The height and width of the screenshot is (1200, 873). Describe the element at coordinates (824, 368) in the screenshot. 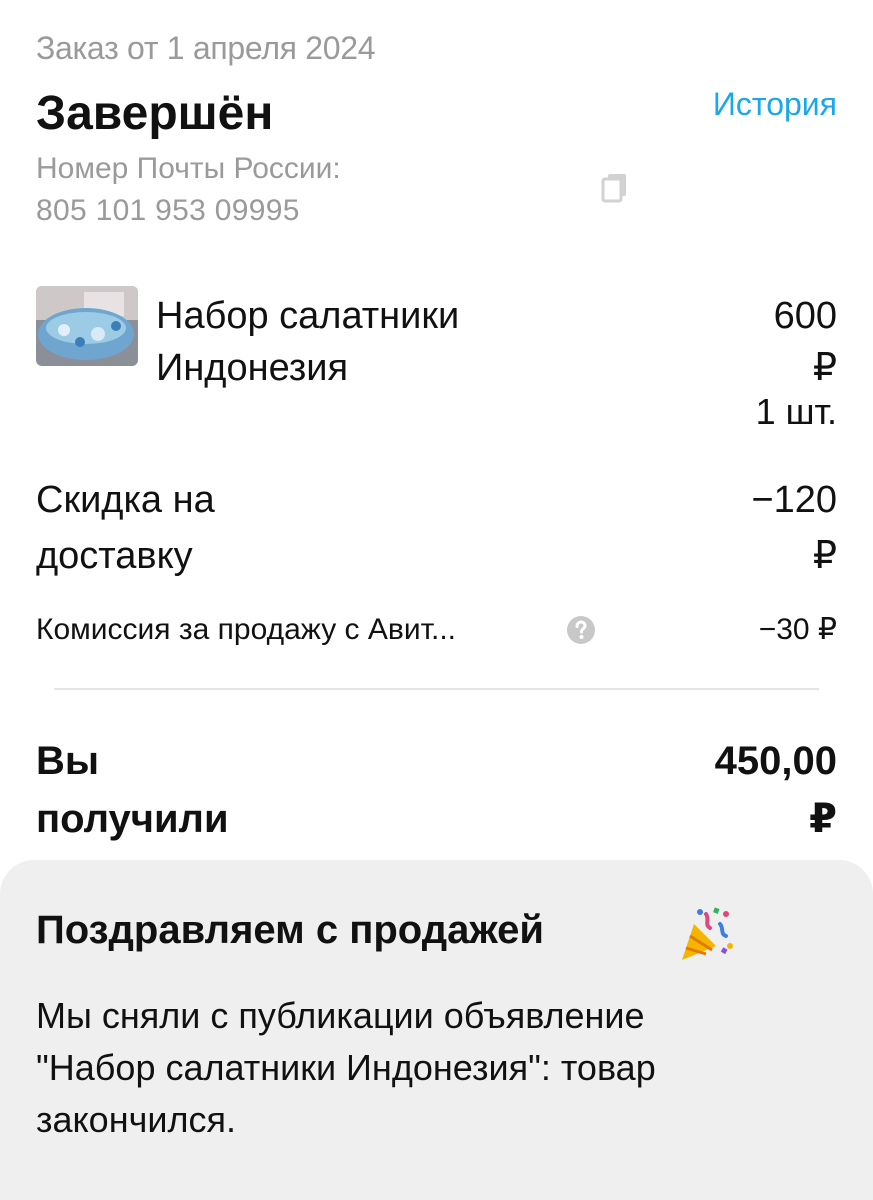

I see `product-price-currency: ₽` at that location.